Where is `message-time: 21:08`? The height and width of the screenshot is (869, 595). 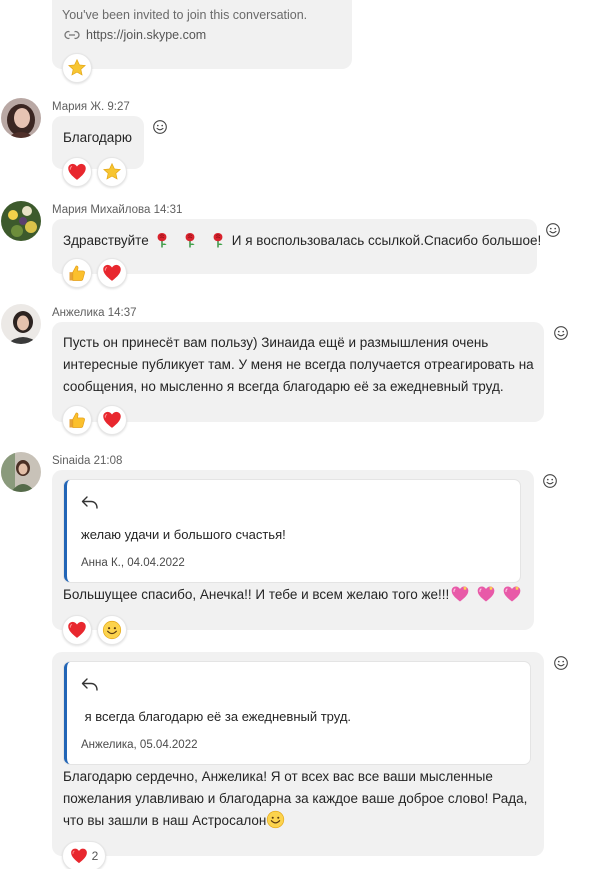
message-time: 21:08 is located at coordinates (108, 461).